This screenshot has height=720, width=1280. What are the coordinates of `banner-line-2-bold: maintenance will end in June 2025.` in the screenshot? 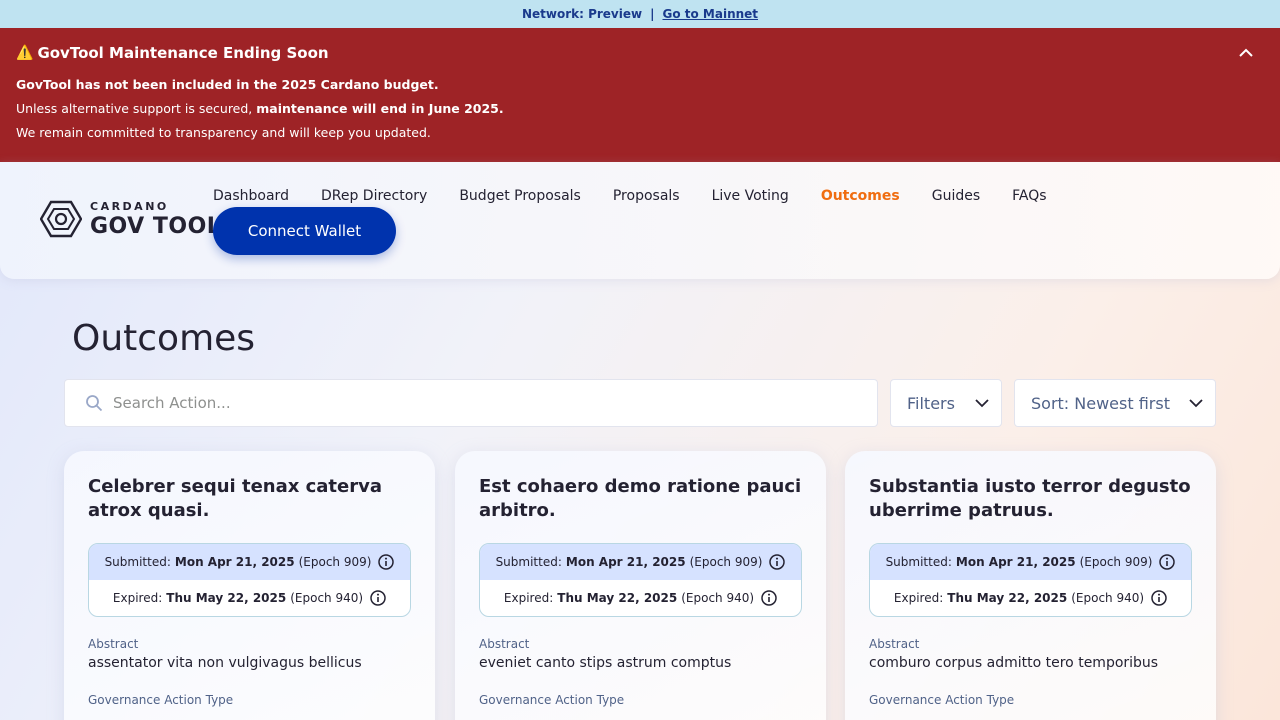 It's located at (380, 108).